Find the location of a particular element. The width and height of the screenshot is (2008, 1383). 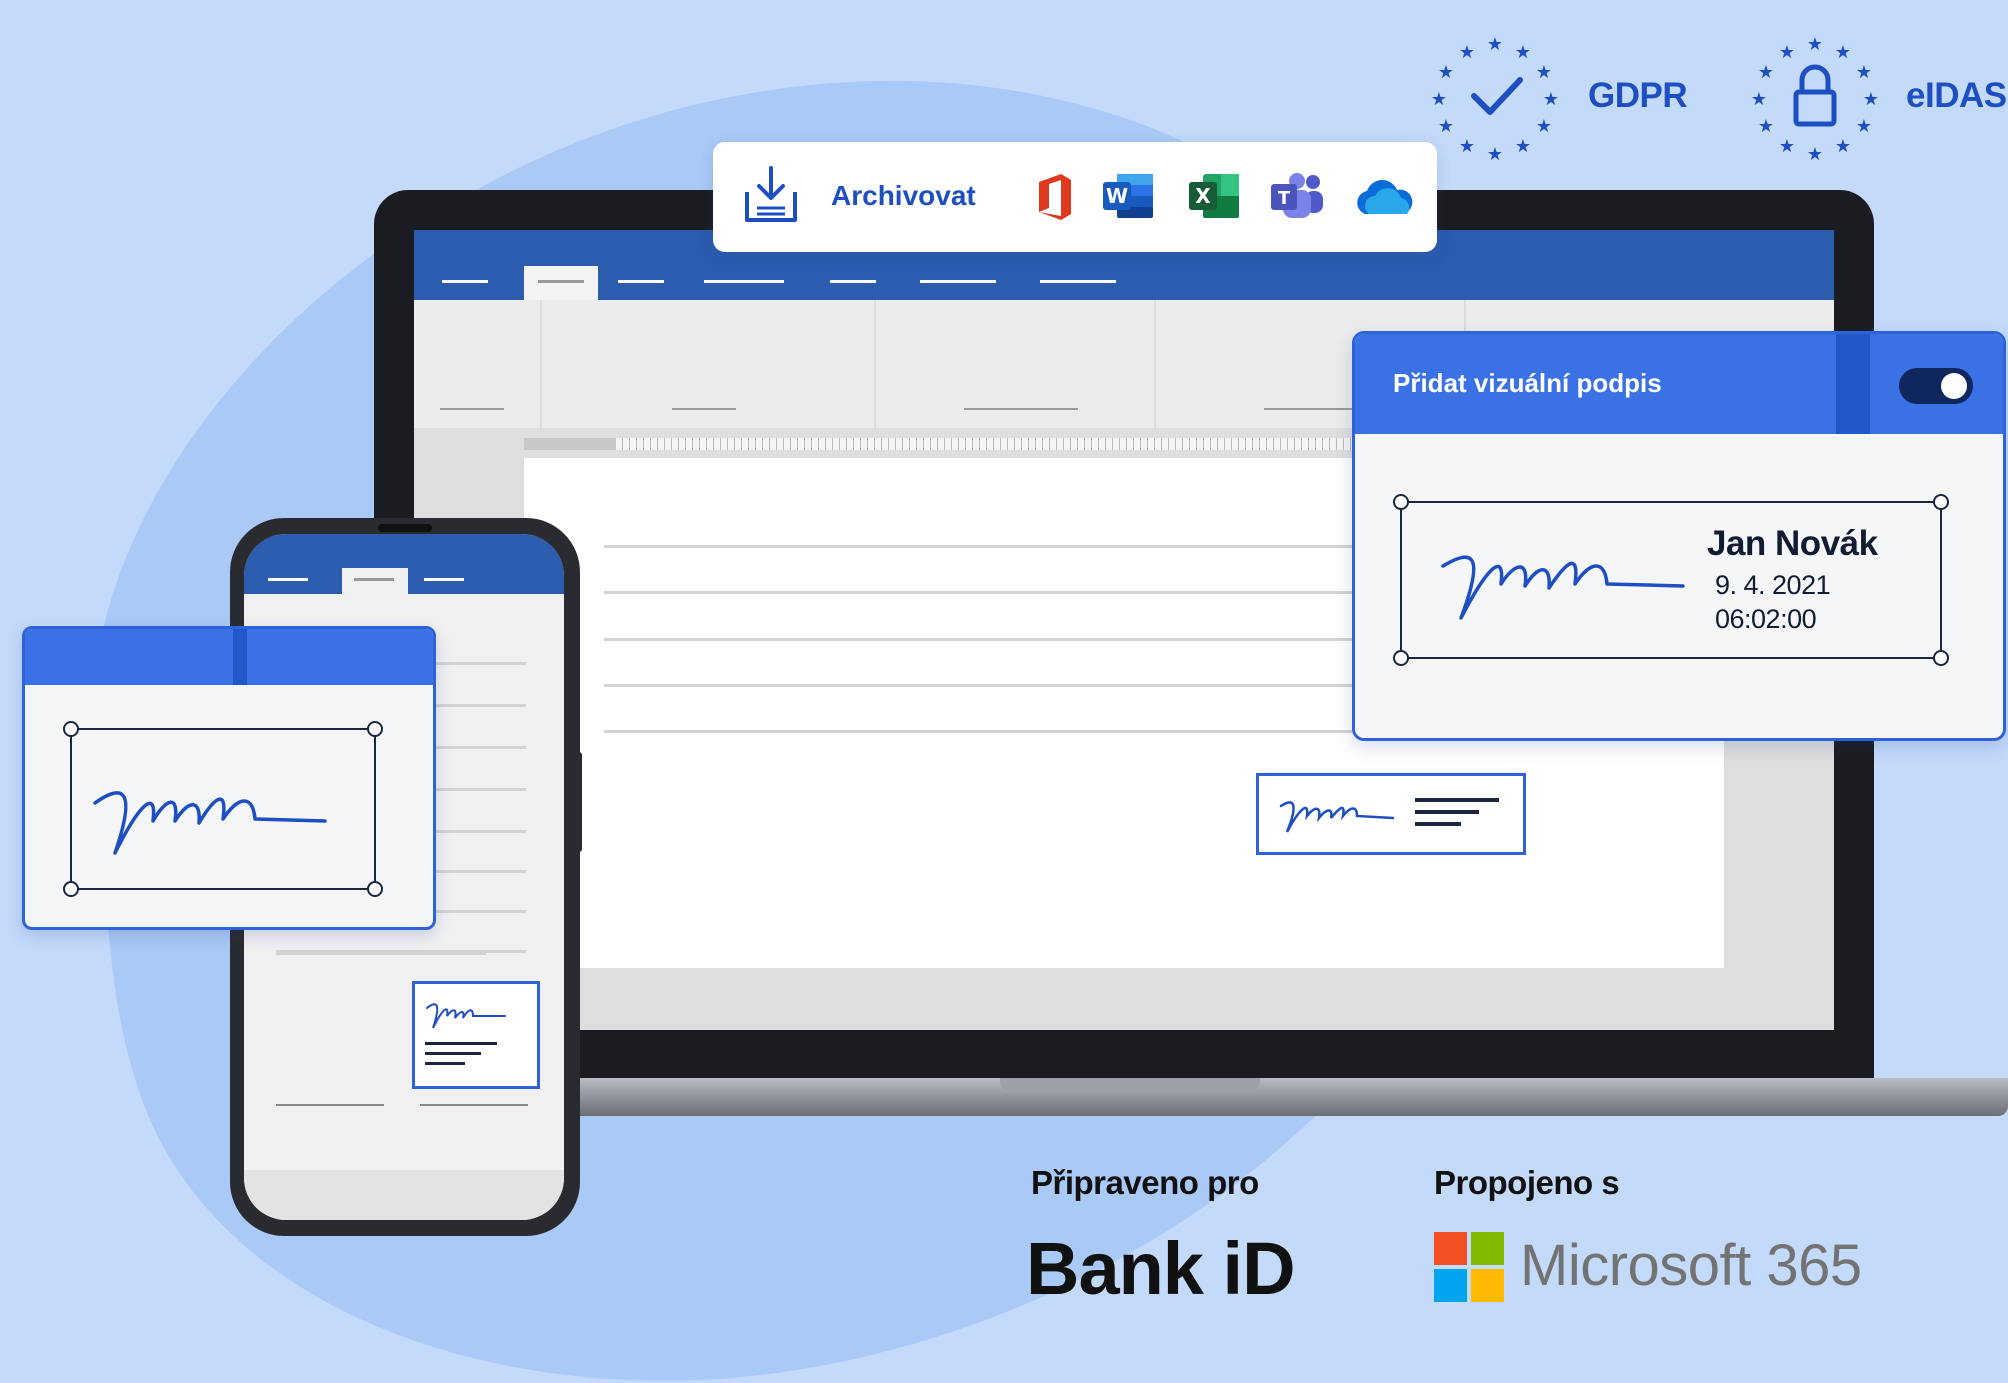

document-signature-field is located at coordinates (1391, 814).